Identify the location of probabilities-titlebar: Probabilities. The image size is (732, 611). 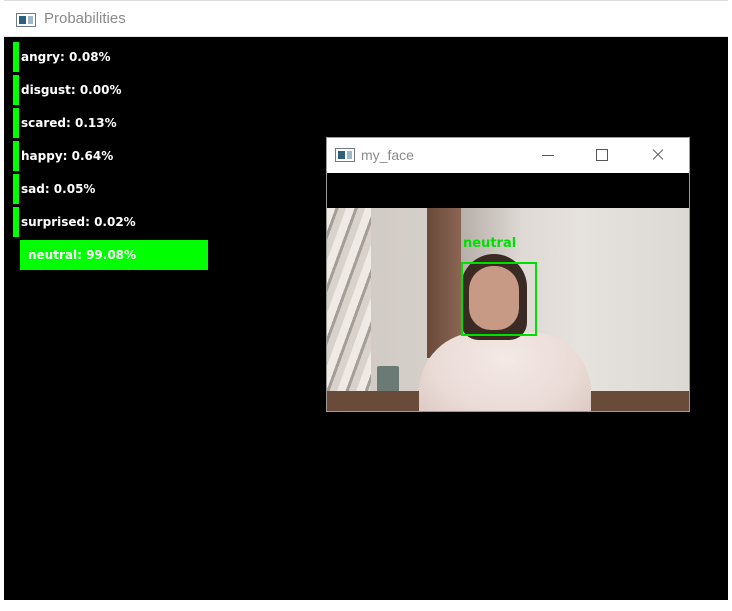
(366, 18).